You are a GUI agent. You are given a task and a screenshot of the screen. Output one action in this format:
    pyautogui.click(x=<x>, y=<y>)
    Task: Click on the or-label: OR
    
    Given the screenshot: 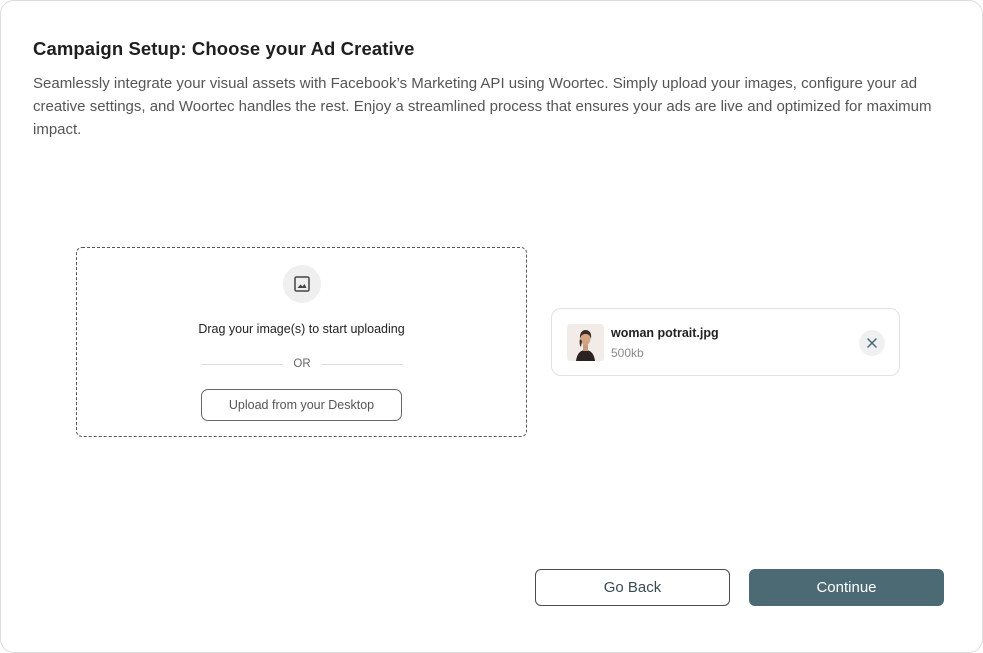 What is the action you would take?
    pyautogui.click(x=302, y=364)
    